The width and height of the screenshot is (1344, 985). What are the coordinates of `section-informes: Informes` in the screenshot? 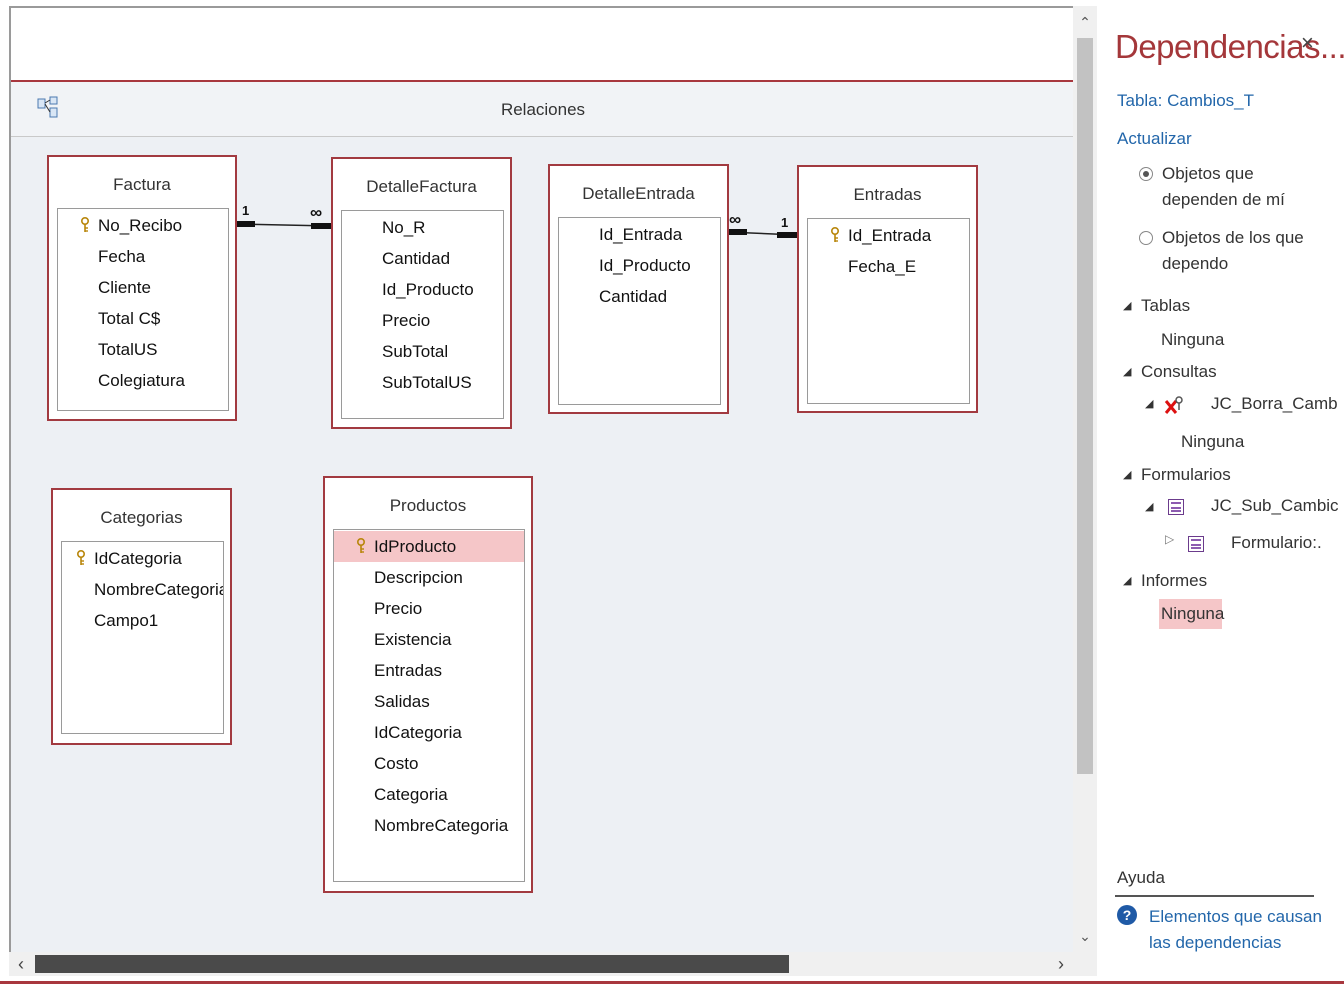 It's located at (1174, 581).